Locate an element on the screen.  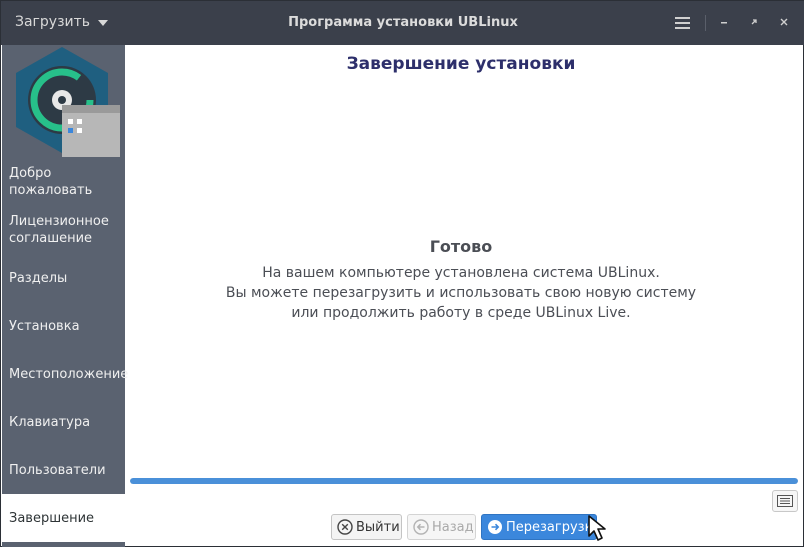
sidebar-item-location: Местоположение is located at coordinates (65, 374).